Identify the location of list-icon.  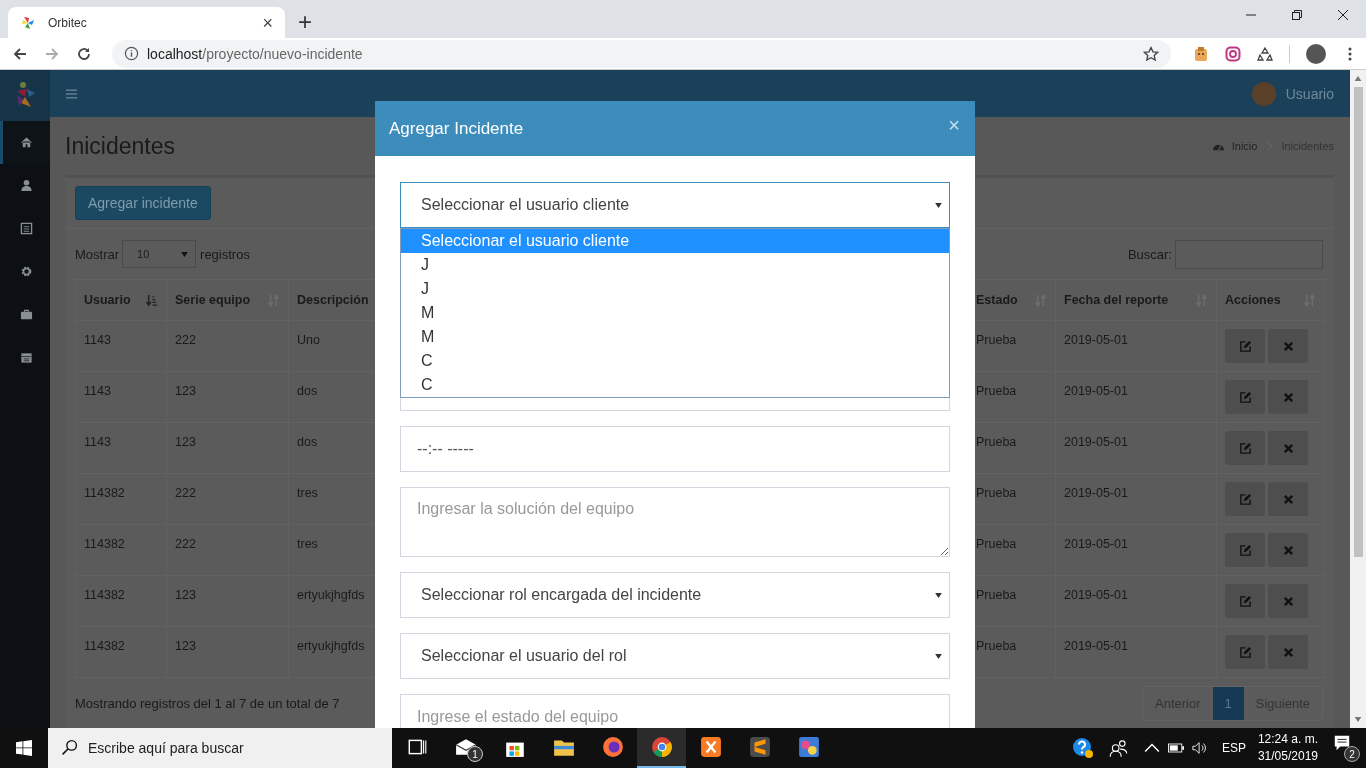
(26, 228).